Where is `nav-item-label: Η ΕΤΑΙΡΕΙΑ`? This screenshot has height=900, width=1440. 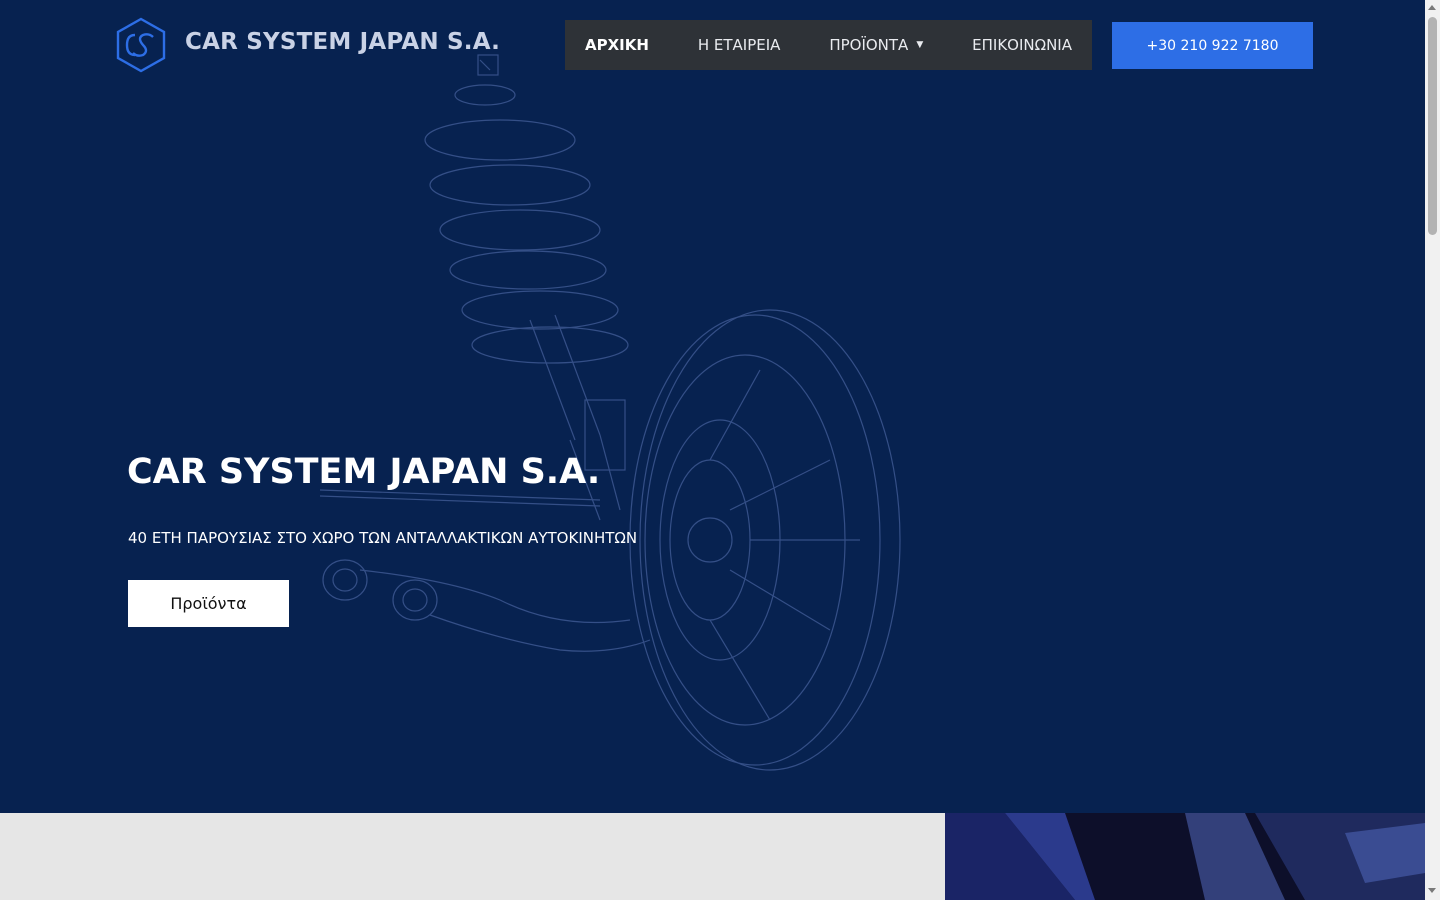 nav-item-label: Η ΕΤΑΙΡΕΙΑ is located at coordinates (739, 45).